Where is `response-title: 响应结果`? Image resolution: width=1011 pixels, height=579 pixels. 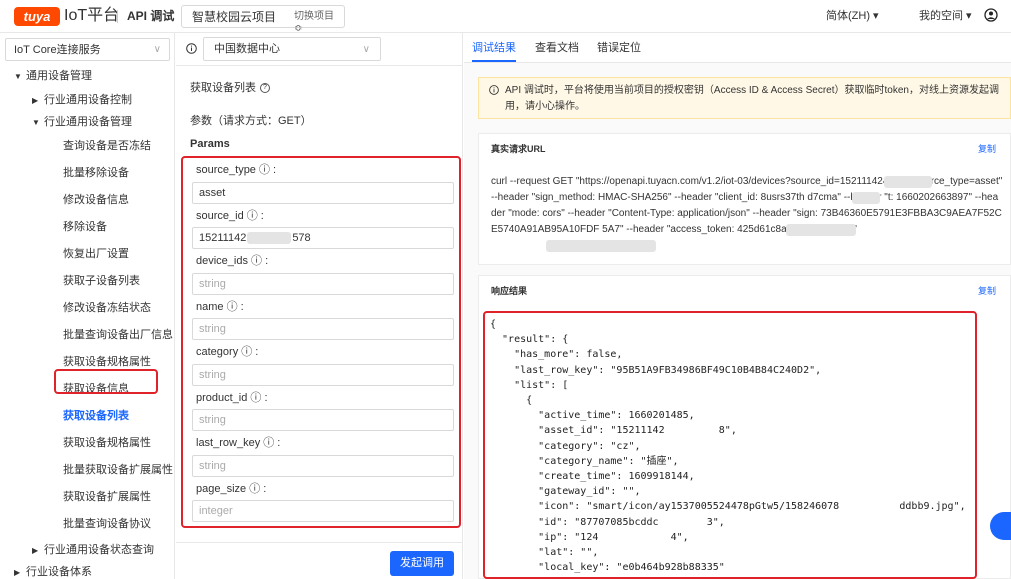
response-title: 响应结果 is located at coordinates (509, 291).